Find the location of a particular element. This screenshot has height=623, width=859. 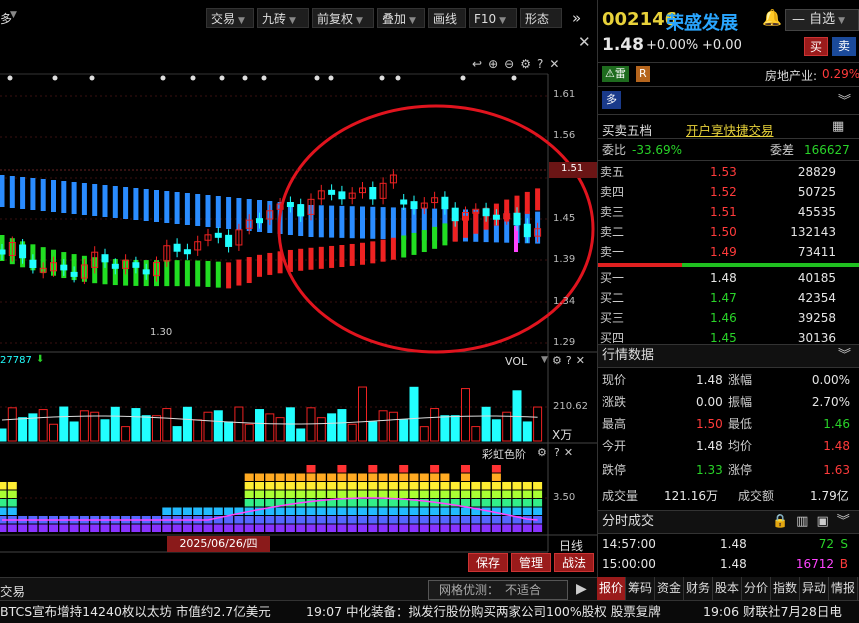

vol-panel-icons: ⚙?✕ is located at coordinates (570, 360).